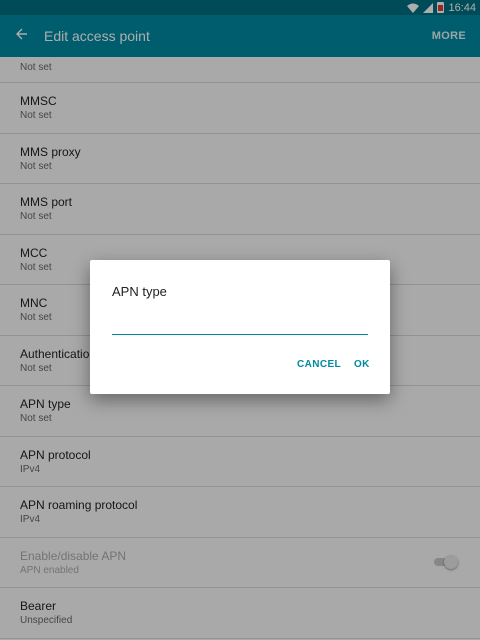 The image size is (480, 640). What do you see at coordinates (240, 322) in the screenshot?
I see `apn-type-input` at bounding box center [240, 322].